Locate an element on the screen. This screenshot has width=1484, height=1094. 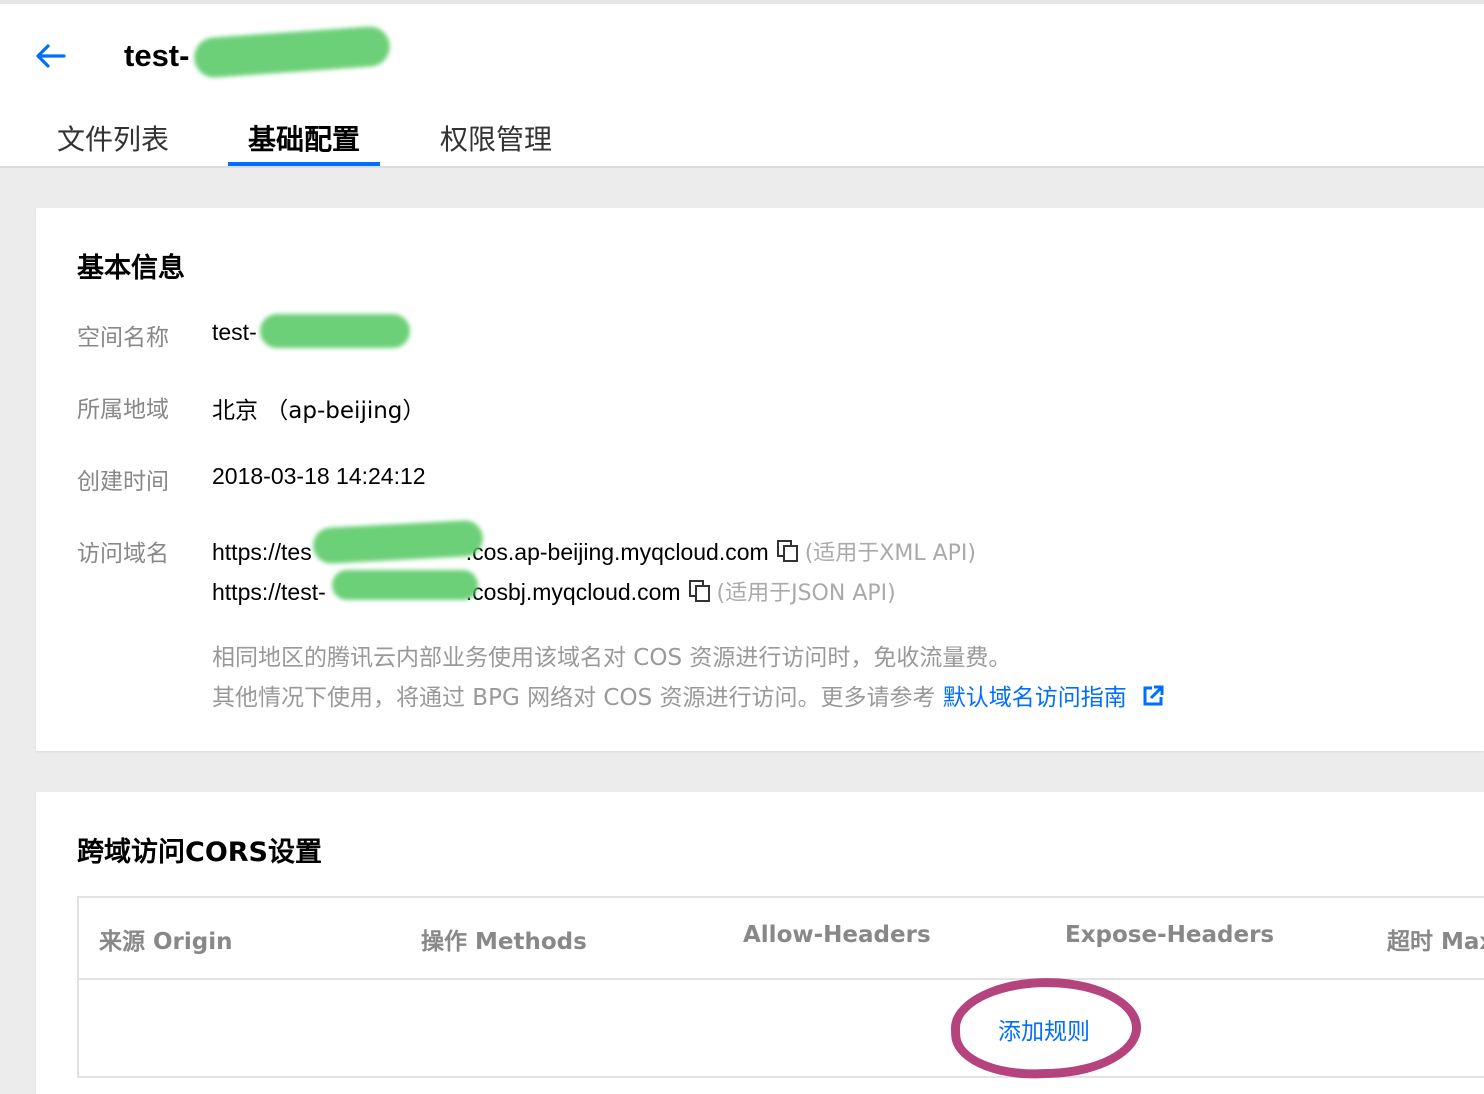
xml-api-hint: (适用于XML API) is located at coordinates (890, 553).